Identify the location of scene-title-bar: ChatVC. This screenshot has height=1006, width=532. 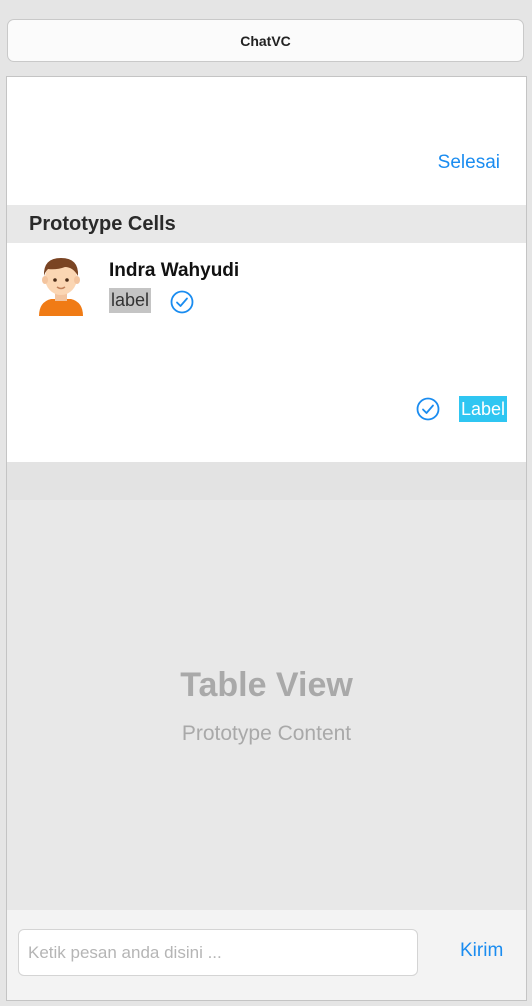
(265, 40).